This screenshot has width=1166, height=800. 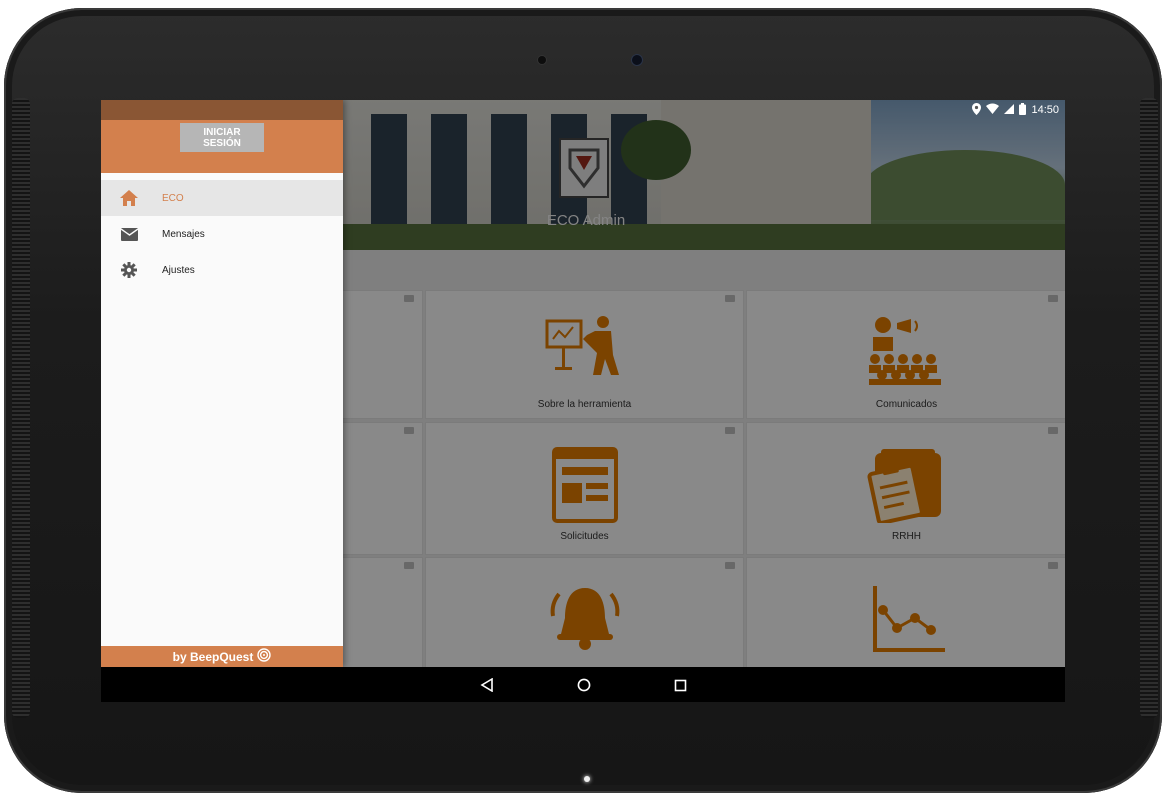 I want to click on drawer-status-area, so click(x=222, y=110).